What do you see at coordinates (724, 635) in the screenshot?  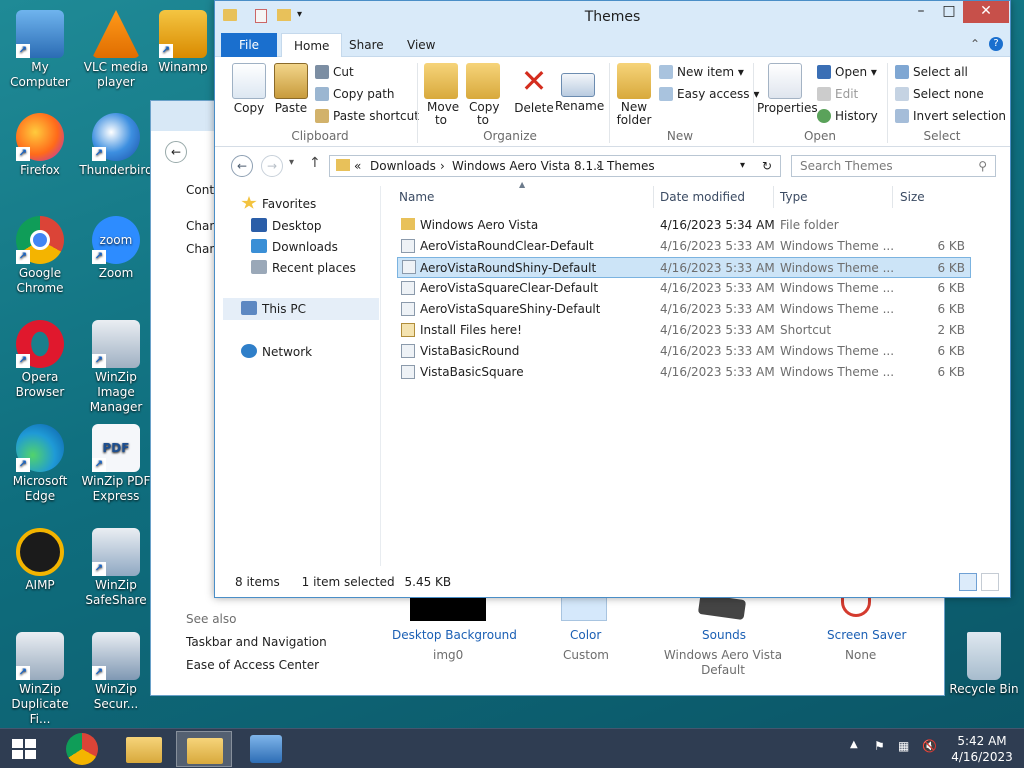 I see `sounds-link: Sounds` at bounding box center [724, 635].